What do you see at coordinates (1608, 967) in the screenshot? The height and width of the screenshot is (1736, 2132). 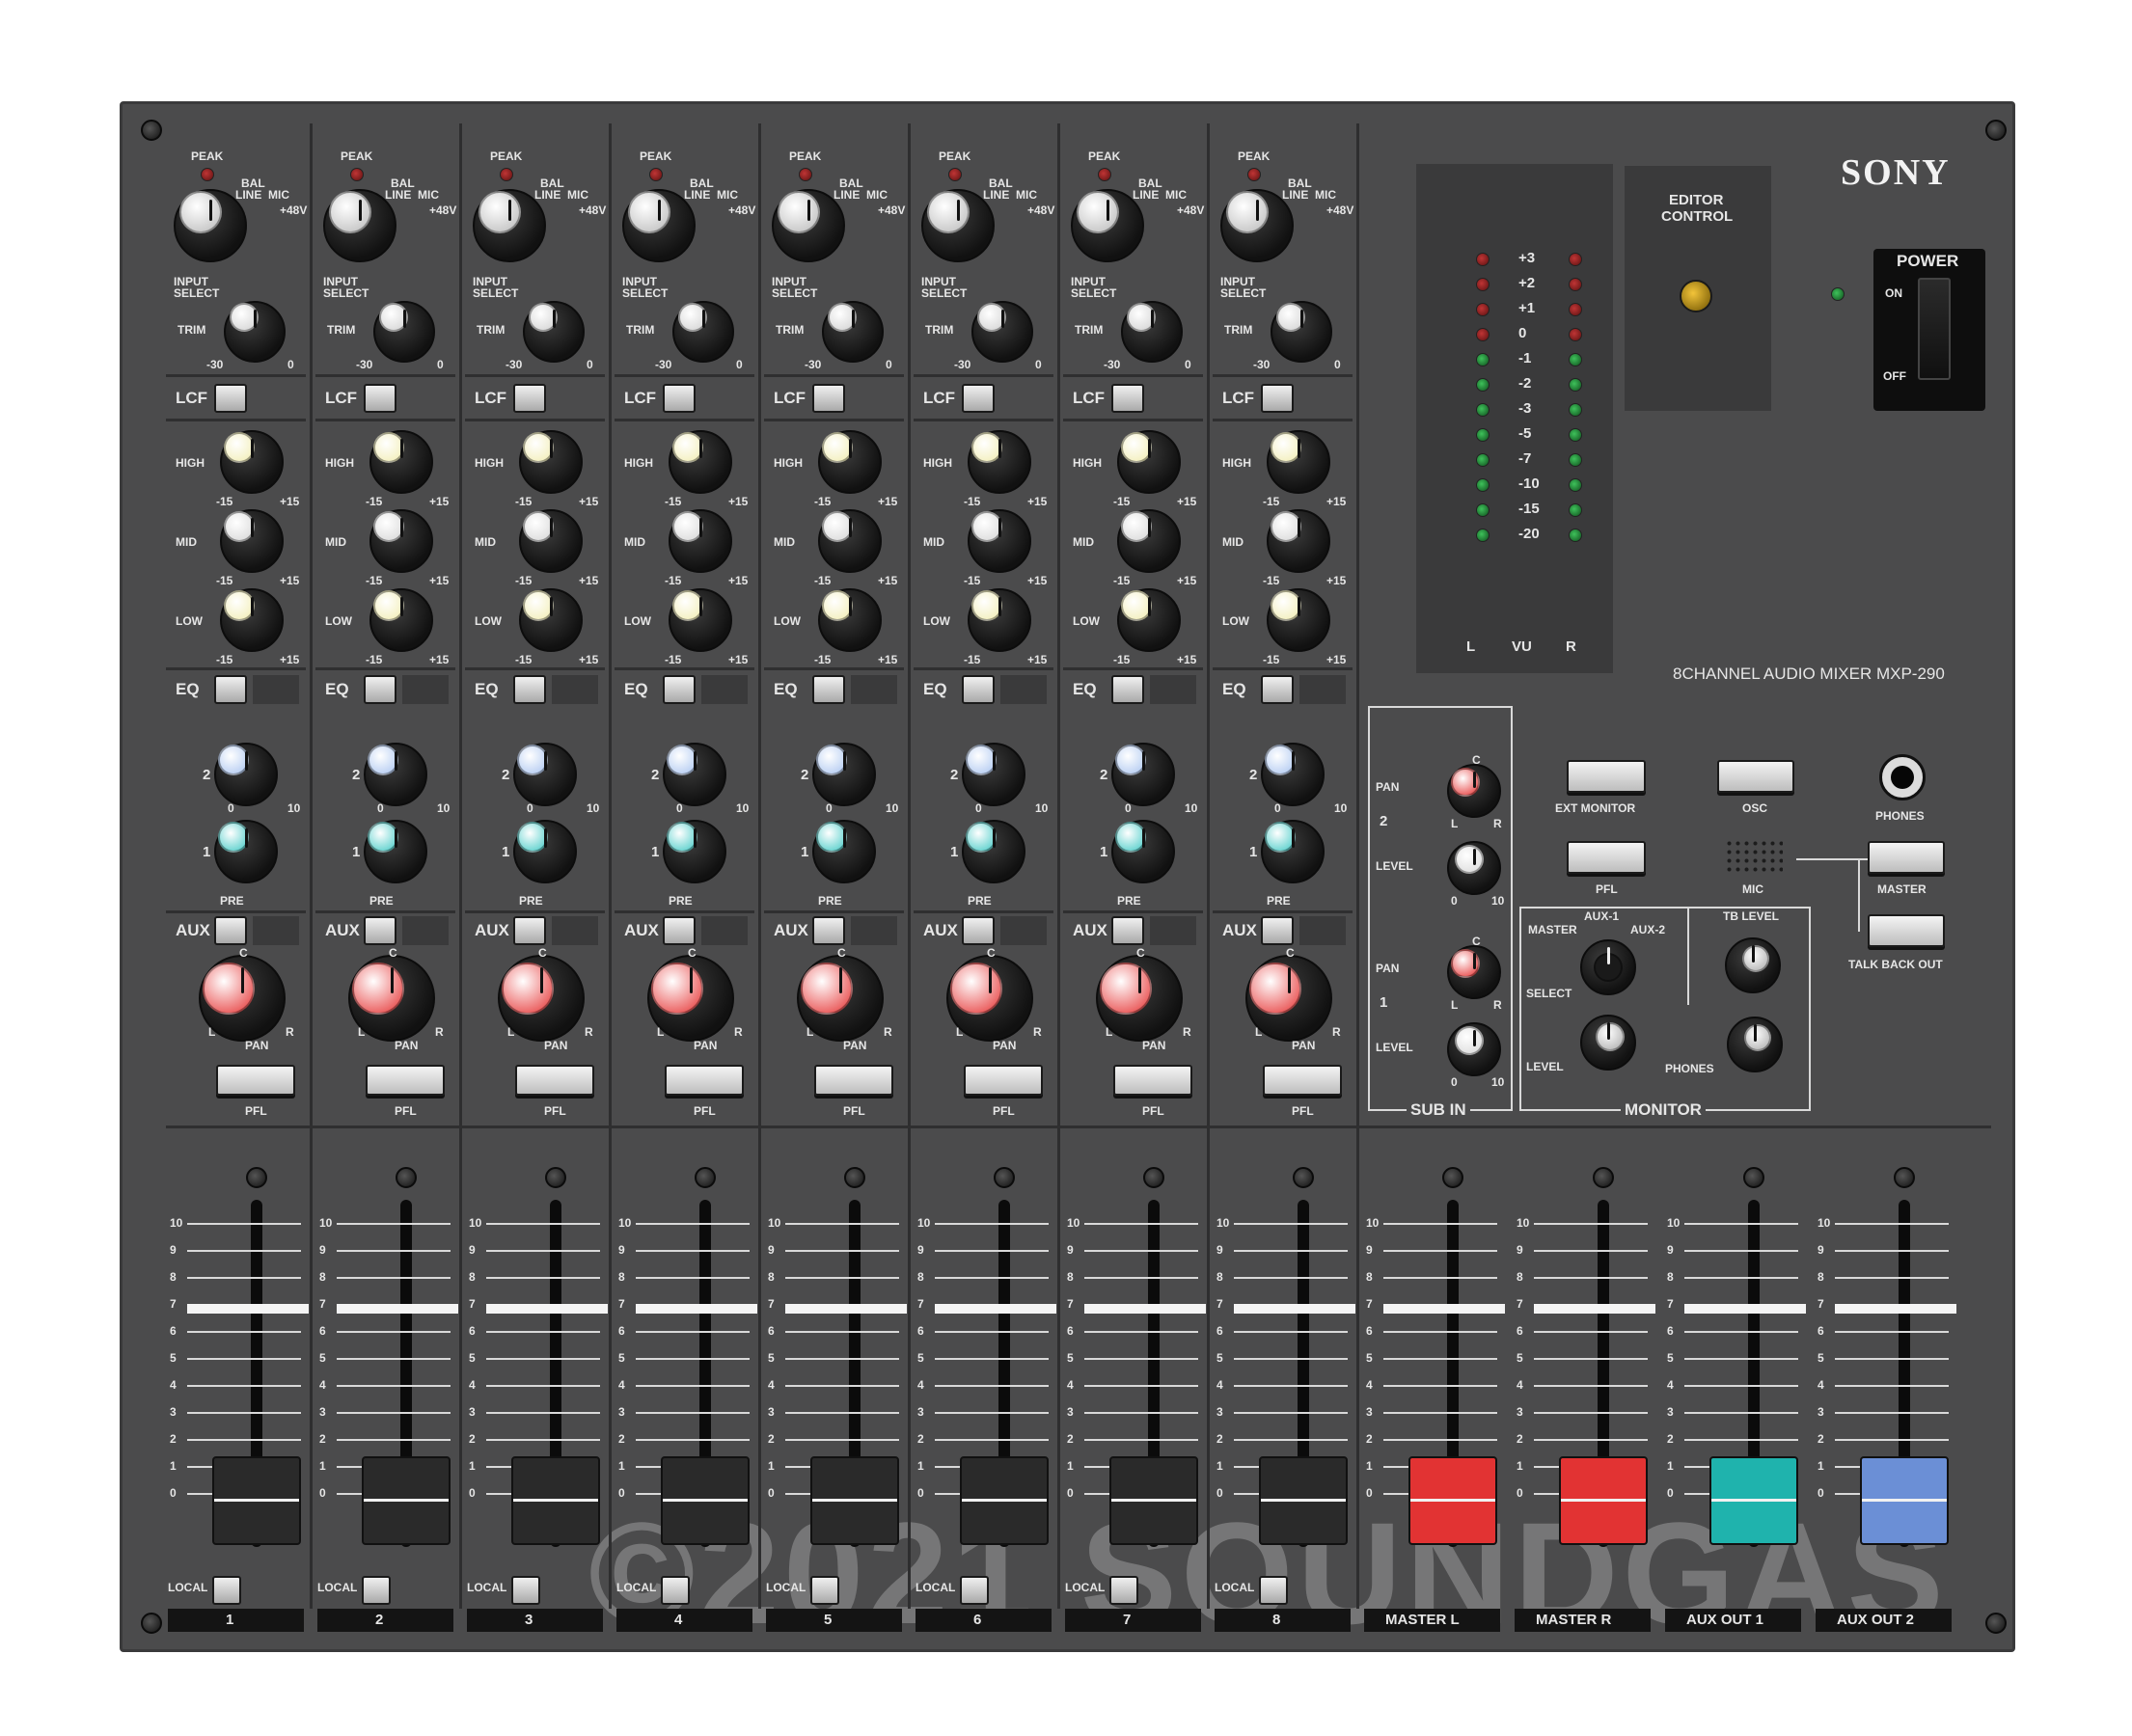 I see `monitor-select-knob` at bounding box center [1608, 967].